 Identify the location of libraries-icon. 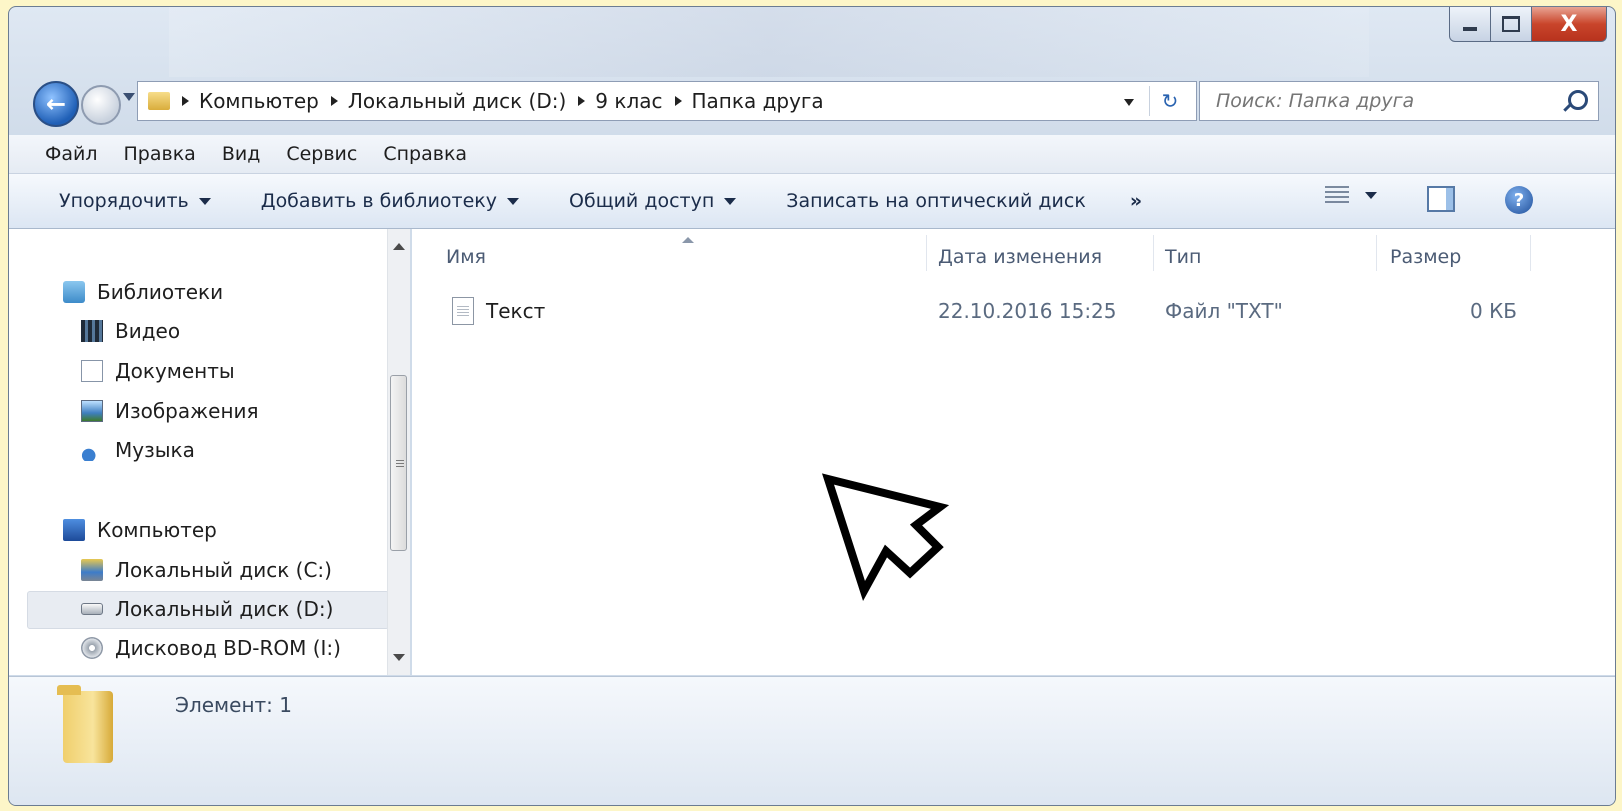
(74, 292).